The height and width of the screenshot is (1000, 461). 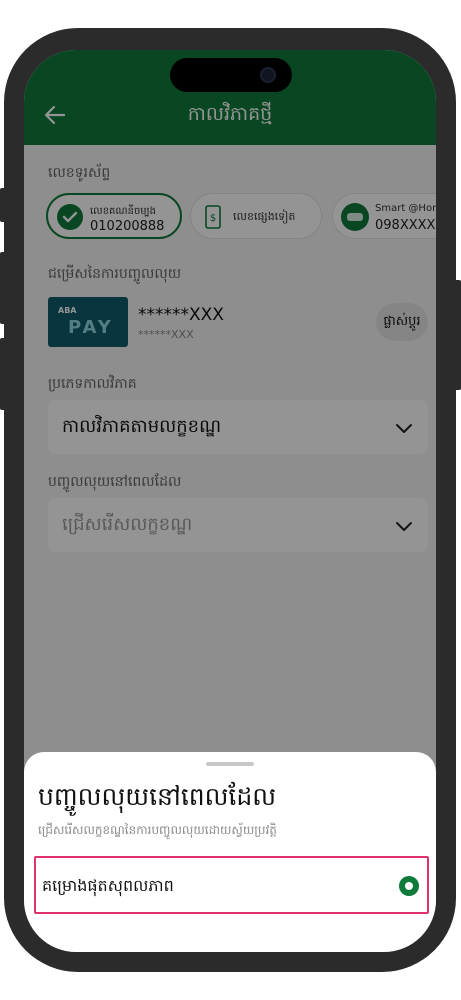 What do you see at coordinates (108, 885) in the screenshot?
I see `option-label: គម្រោងផុតសុពលភាព` at bounding box center [108, 885].